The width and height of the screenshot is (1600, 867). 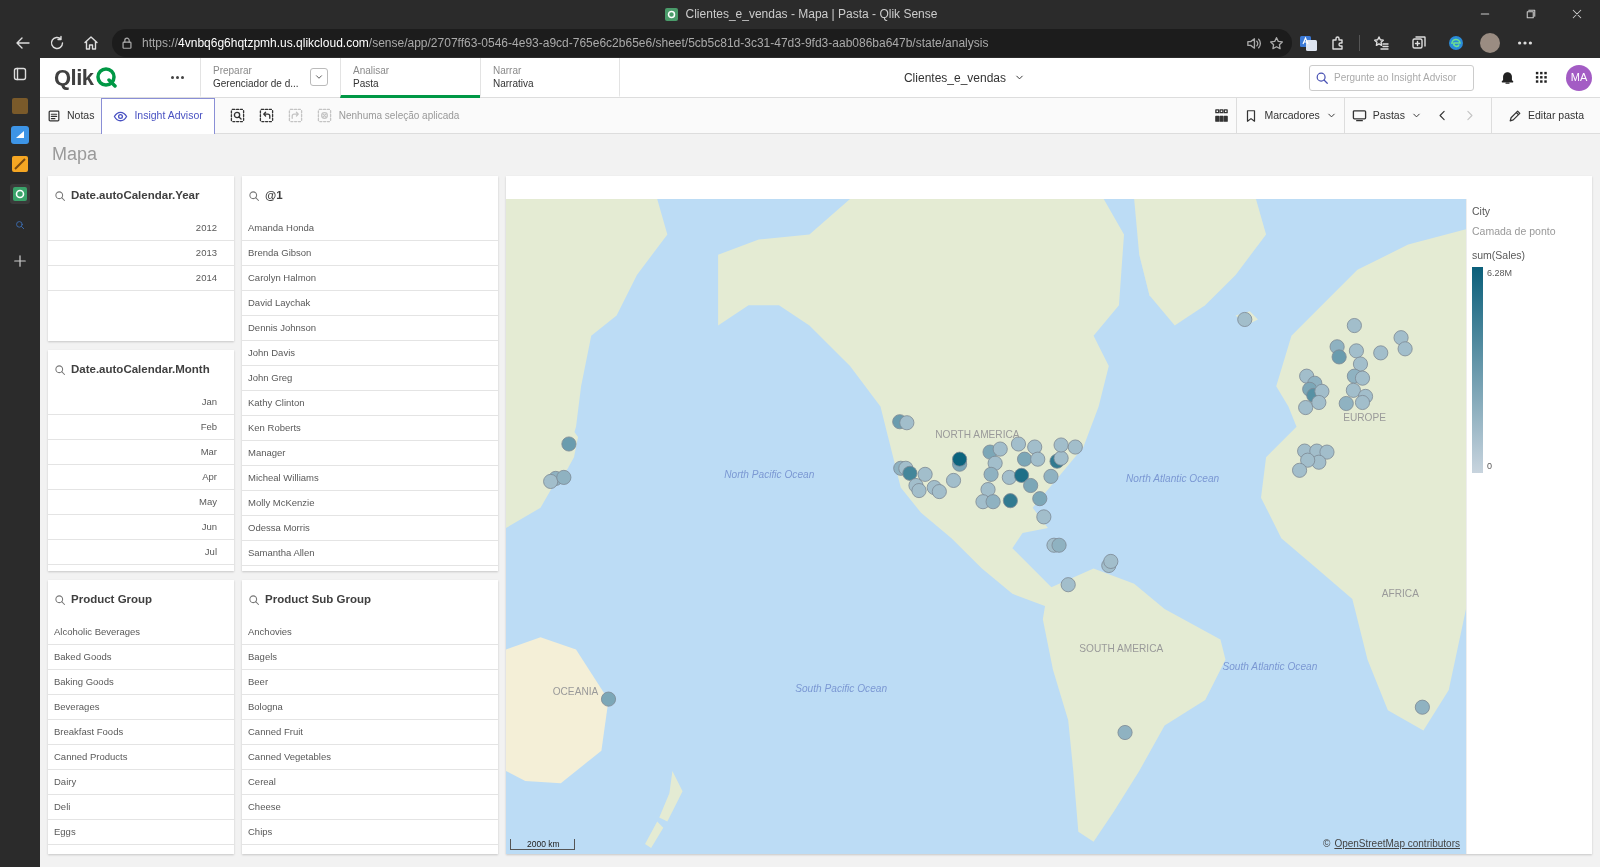 I want to click on filter-value: Beverages, so click(x=141, y=707).